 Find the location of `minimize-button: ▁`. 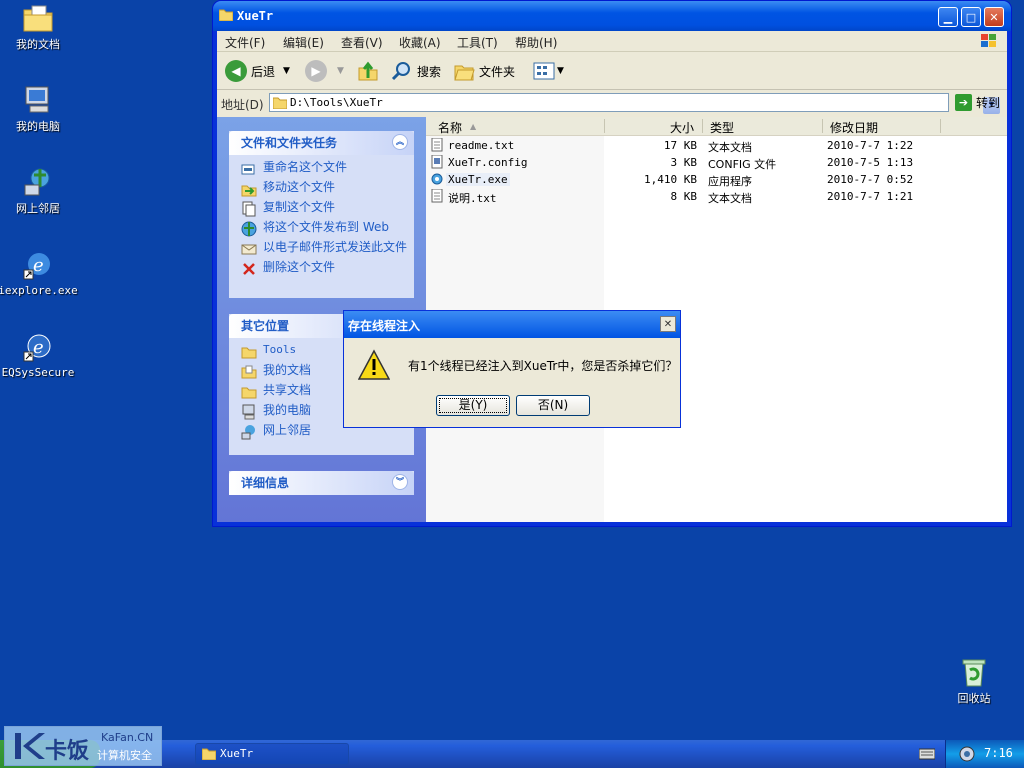

minimize-button: ▁ is located at coordinates (948, 17).